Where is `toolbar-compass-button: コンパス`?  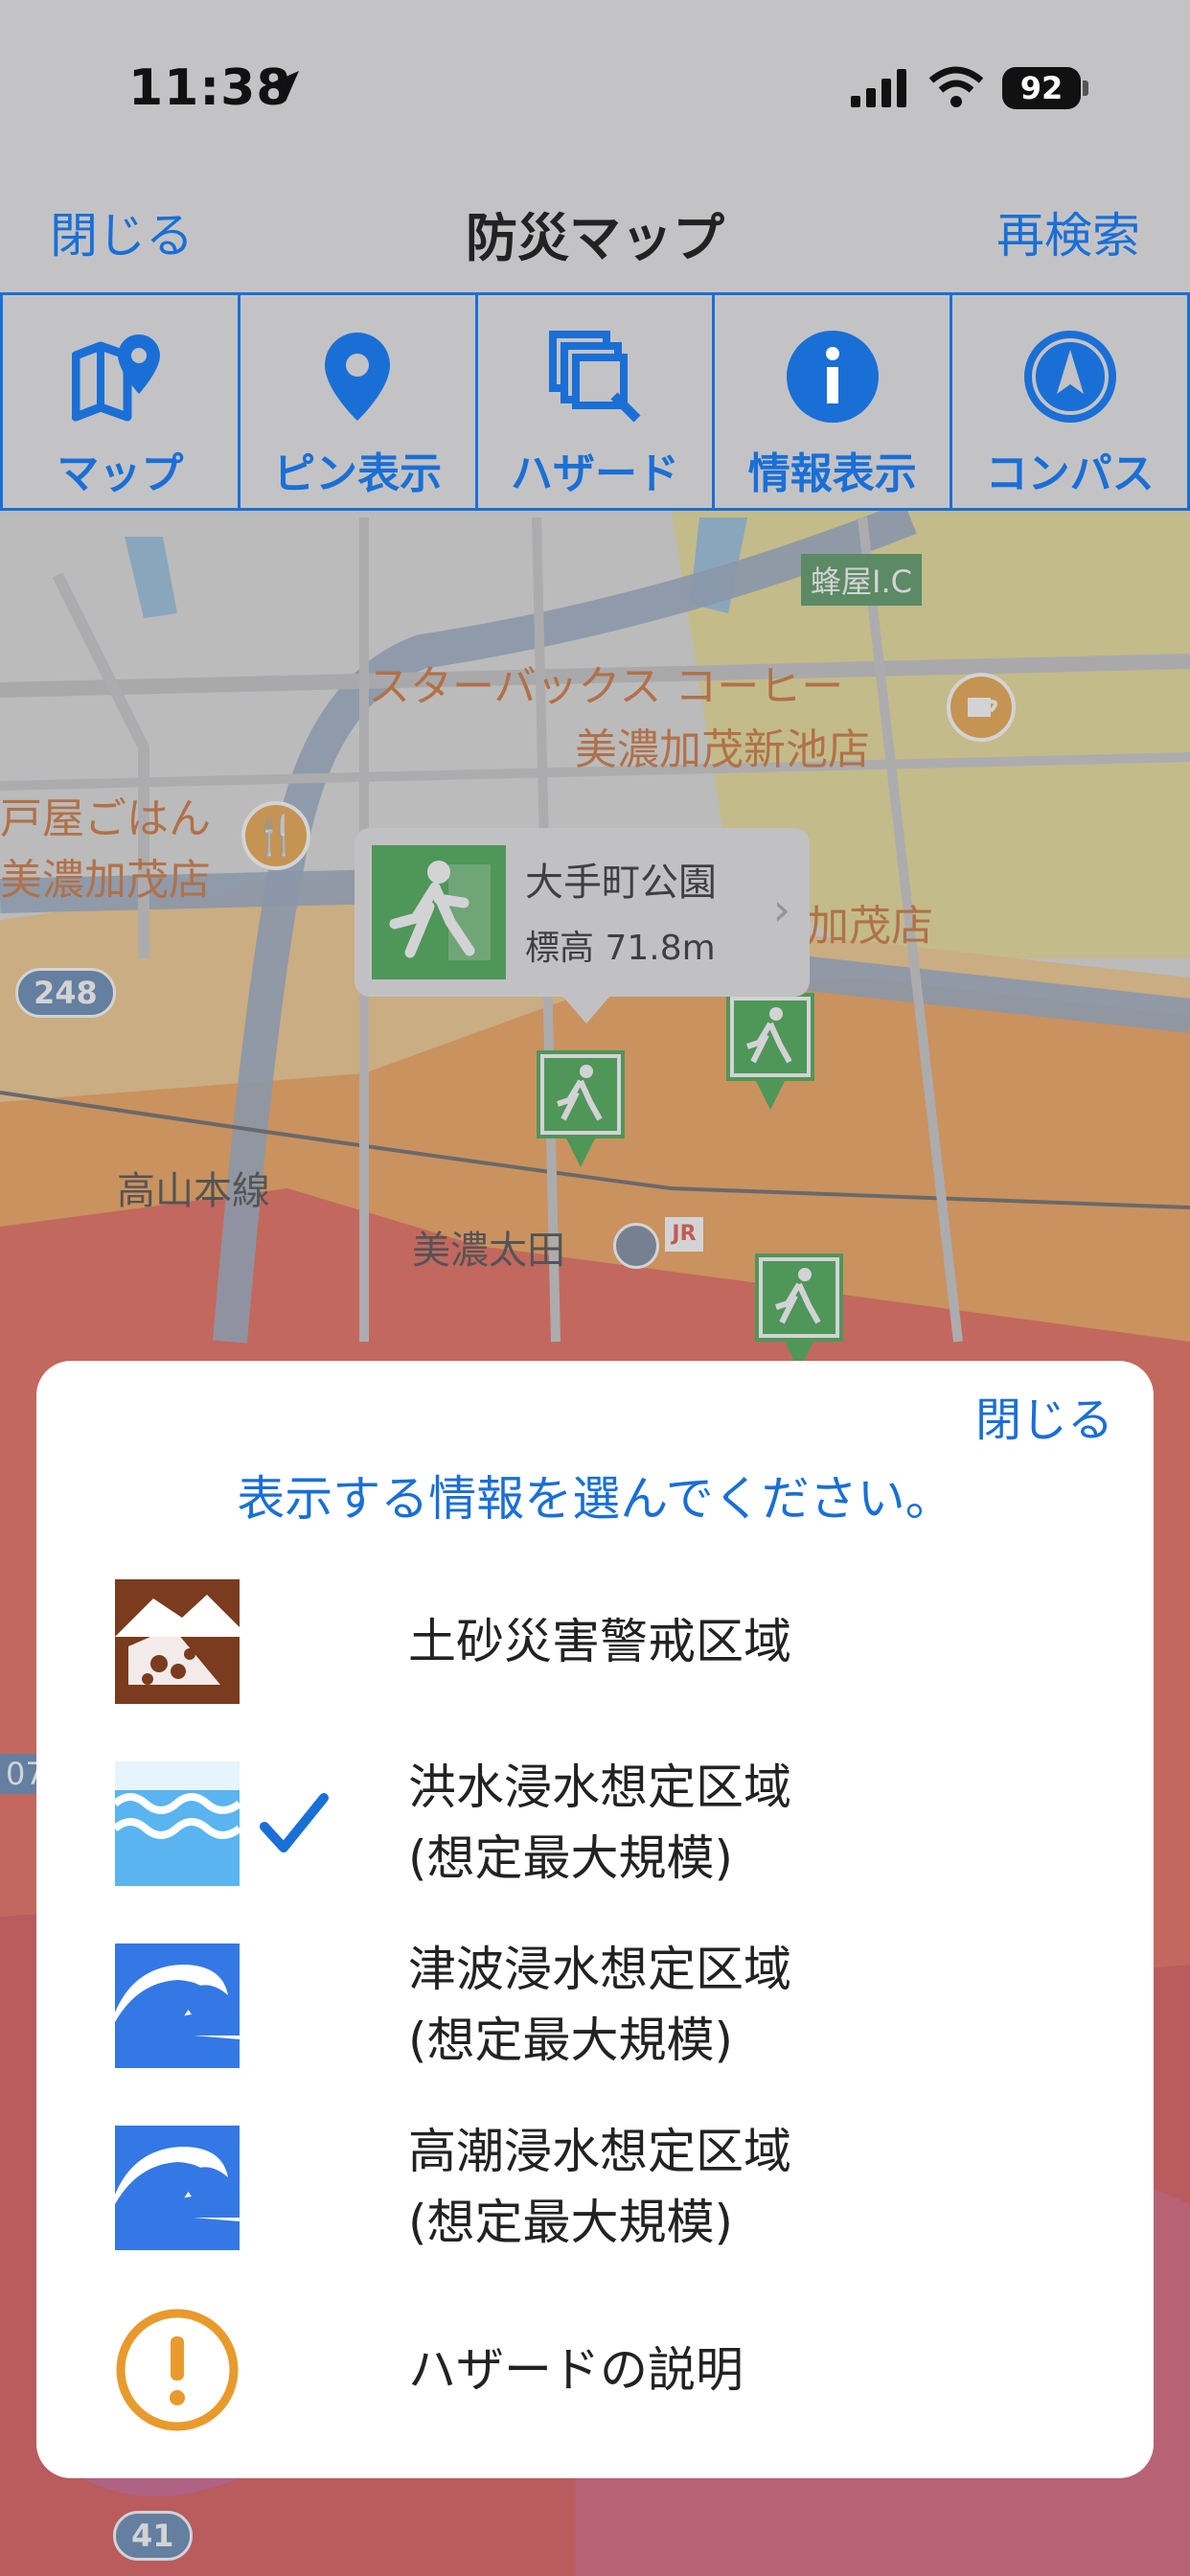
toolbar-compass-button: コンパス is located at coordinates (1071, 401).